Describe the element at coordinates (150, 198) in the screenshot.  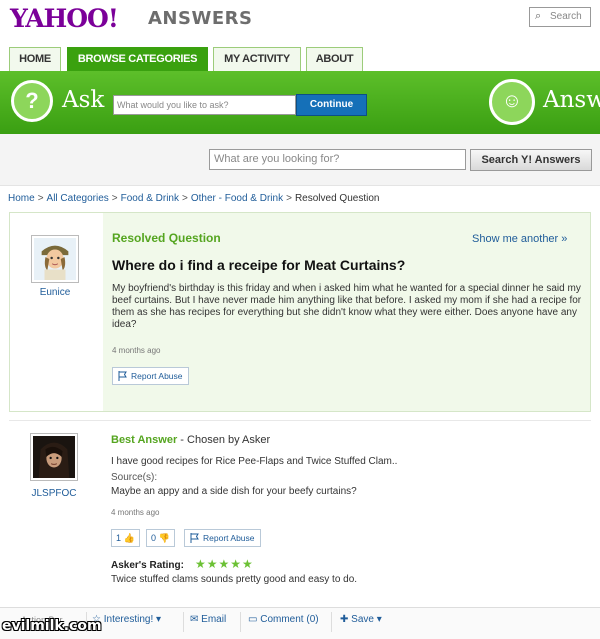
I see `breadcrumb-food-drink: Food & Drink` at that location.